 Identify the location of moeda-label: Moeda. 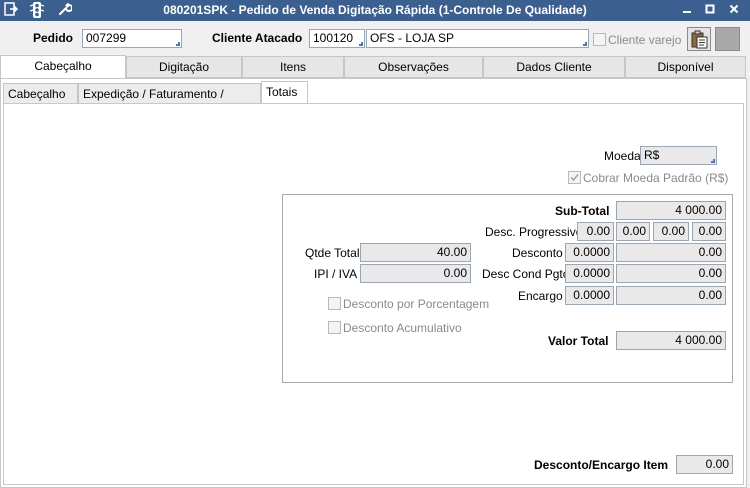
(622, 156).